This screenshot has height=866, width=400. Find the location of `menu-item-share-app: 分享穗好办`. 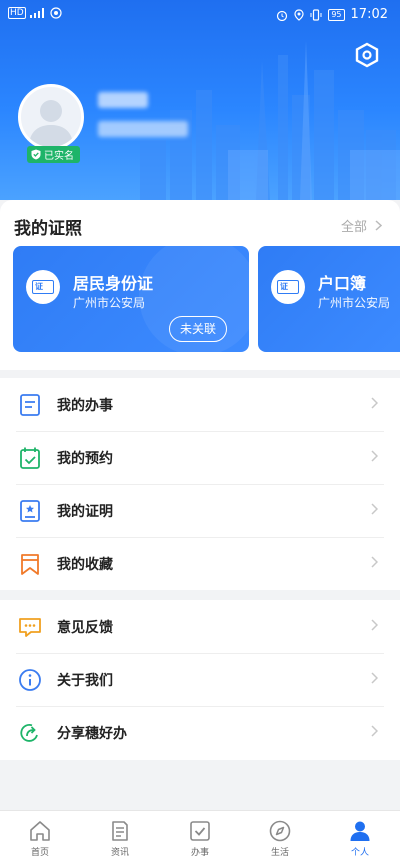

menu-item-share-app: 分享穗好办 is located at coordinates (200, 732).